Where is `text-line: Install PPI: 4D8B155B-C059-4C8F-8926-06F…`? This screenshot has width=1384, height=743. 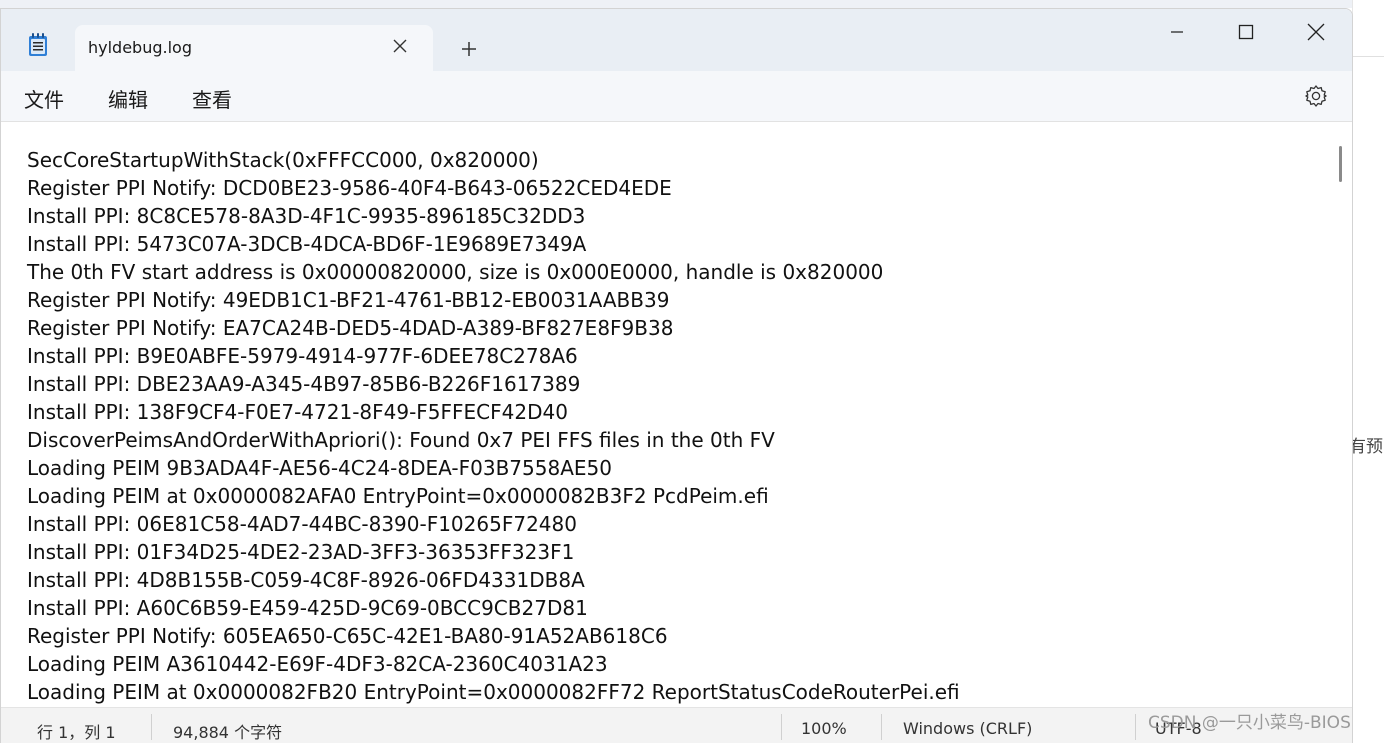 text-line: Install PPI: 4D8B155B-C059-4C8F-8926-06F… is located at coordinates (306, 580).